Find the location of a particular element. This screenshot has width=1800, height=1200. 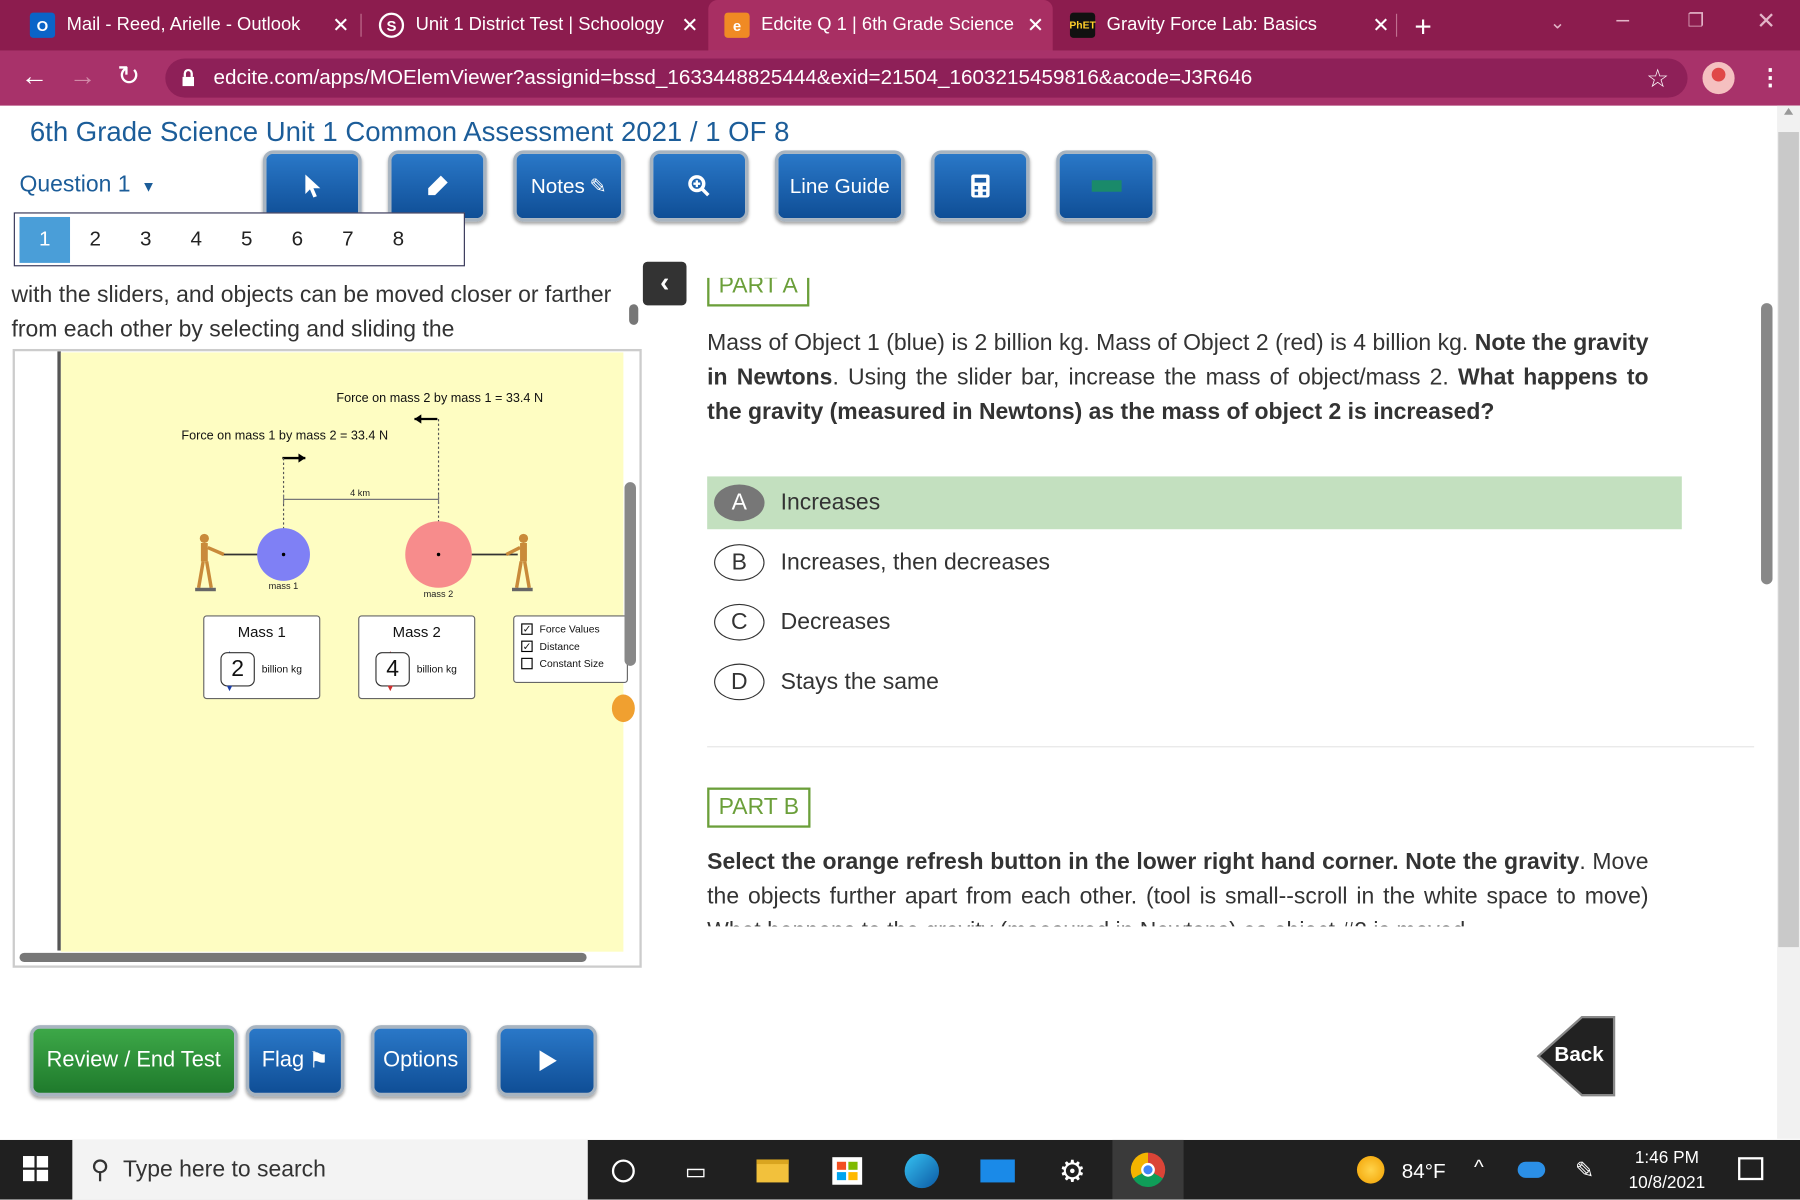

tab-search-chevron-icon: ⌄ is located at coordinates (1557, 22).